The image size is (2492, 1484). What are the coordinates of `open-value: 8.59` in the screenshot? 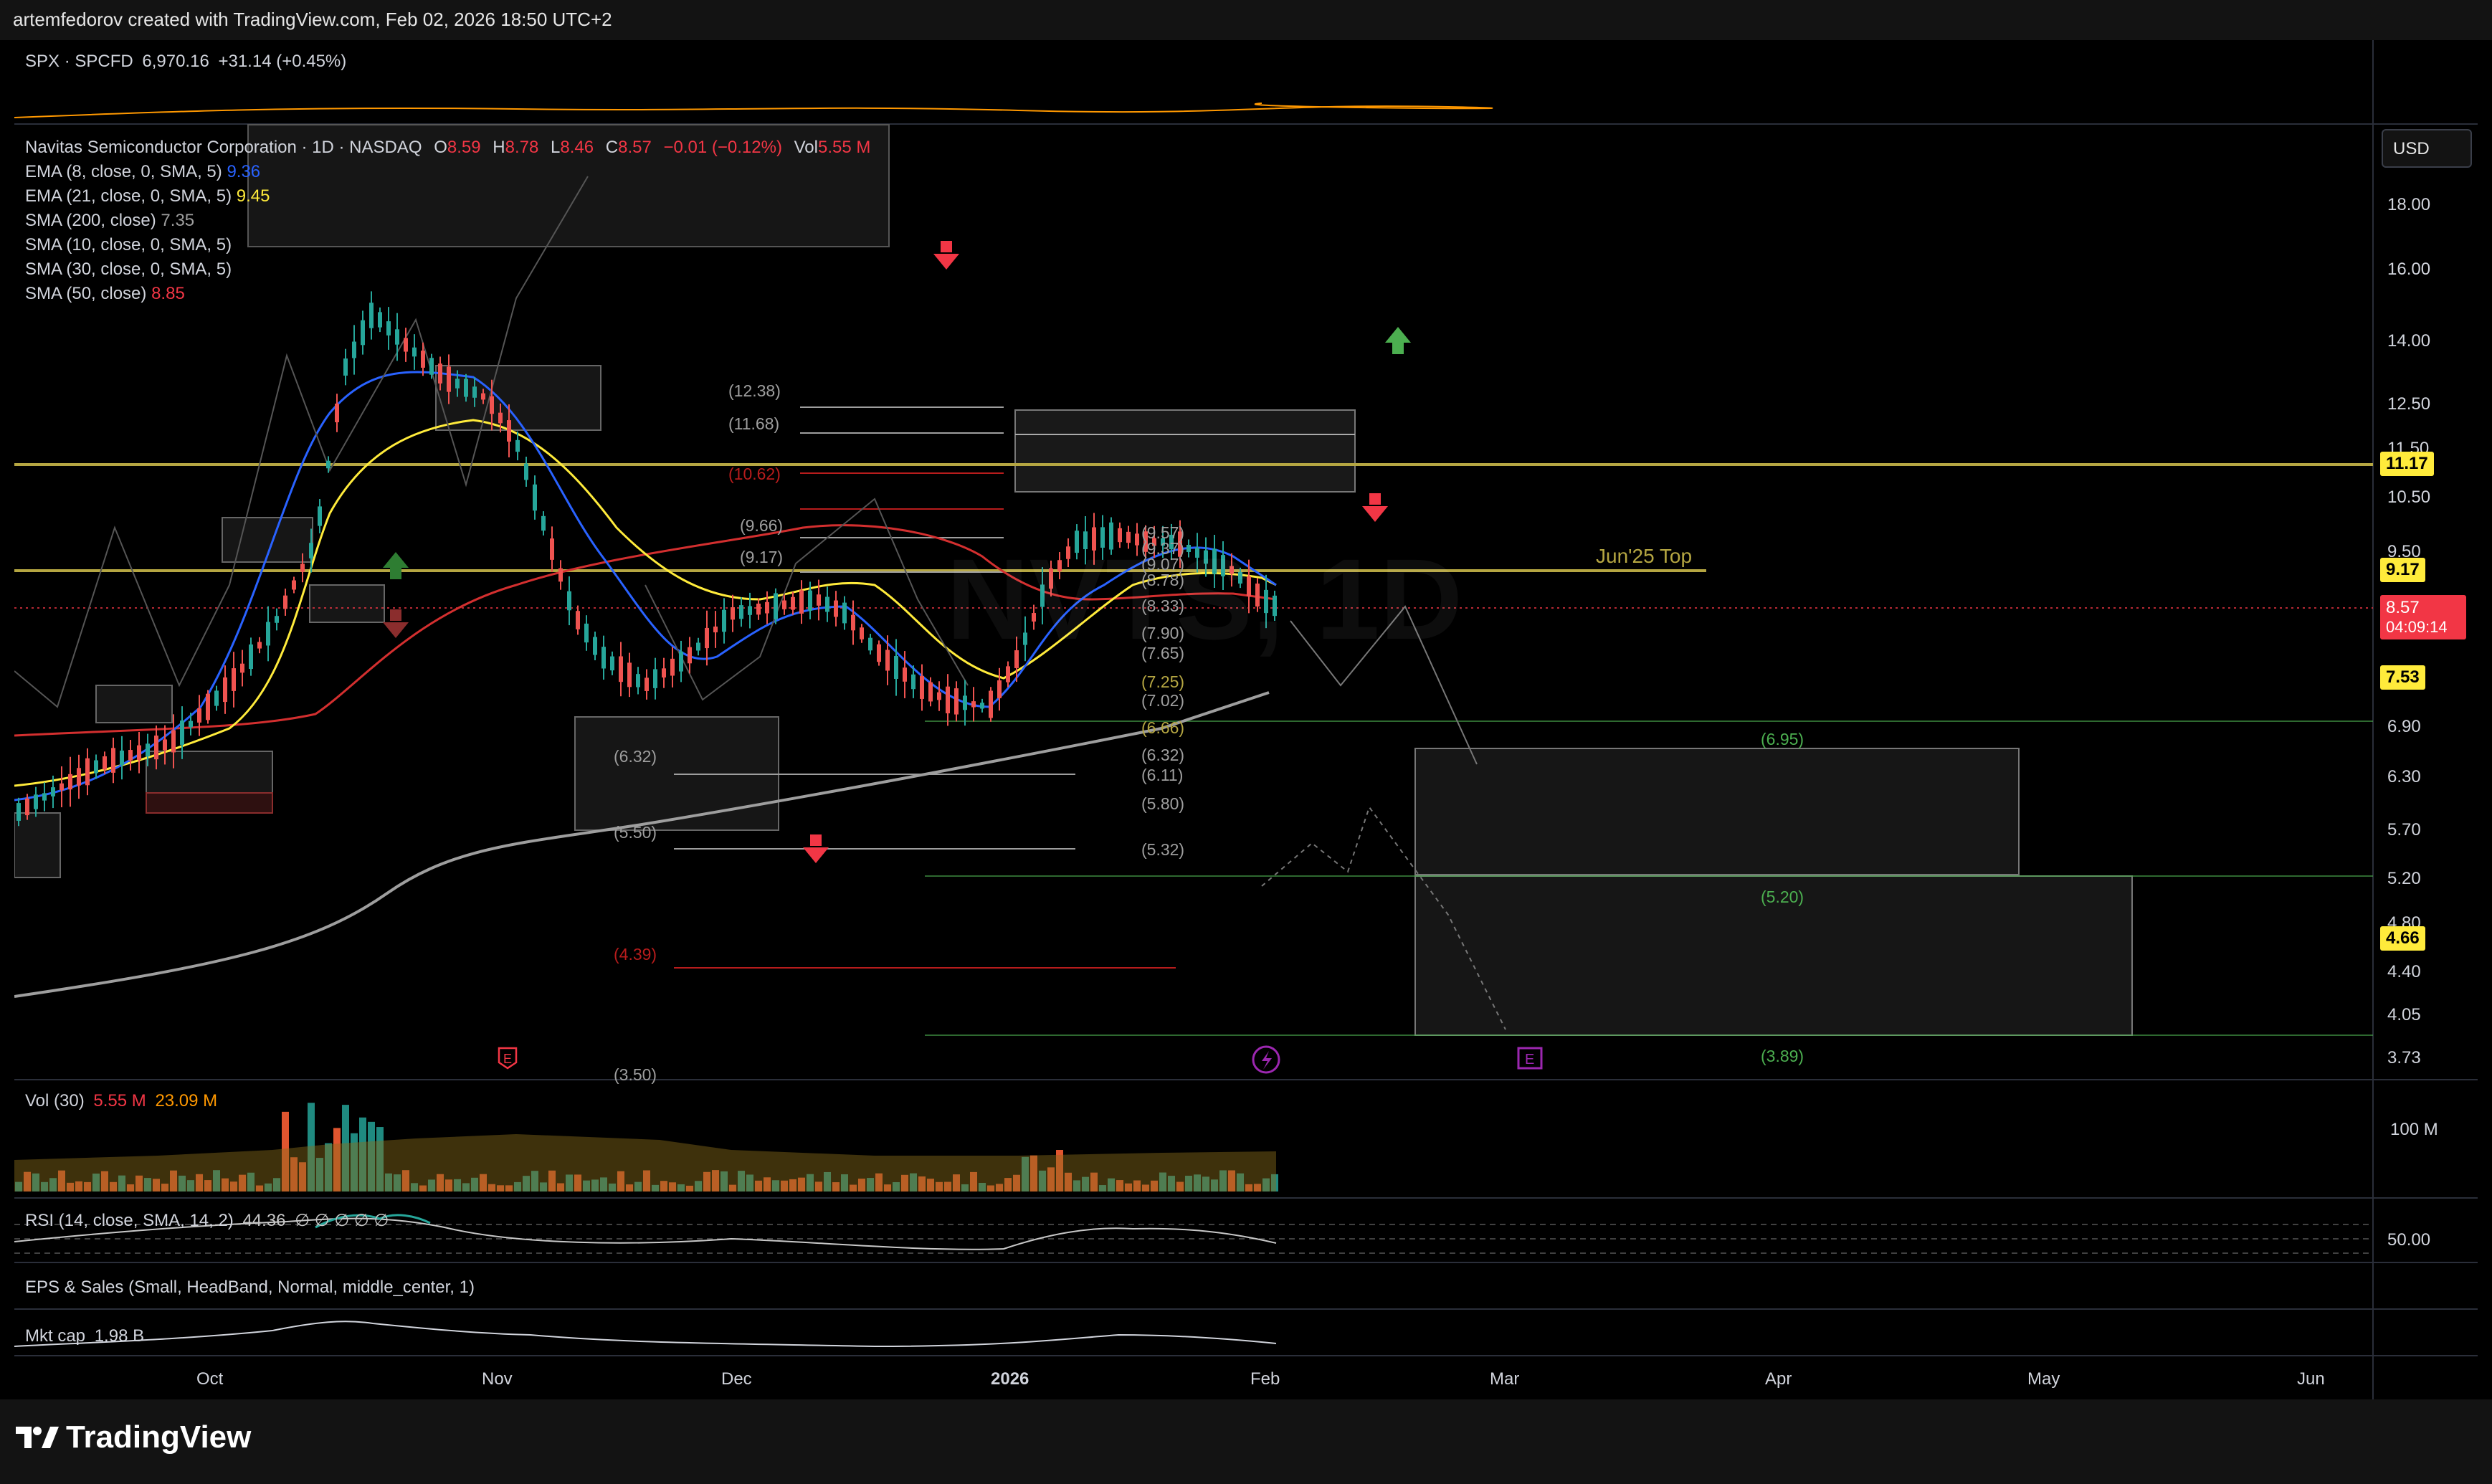 It's located at (464, 147).